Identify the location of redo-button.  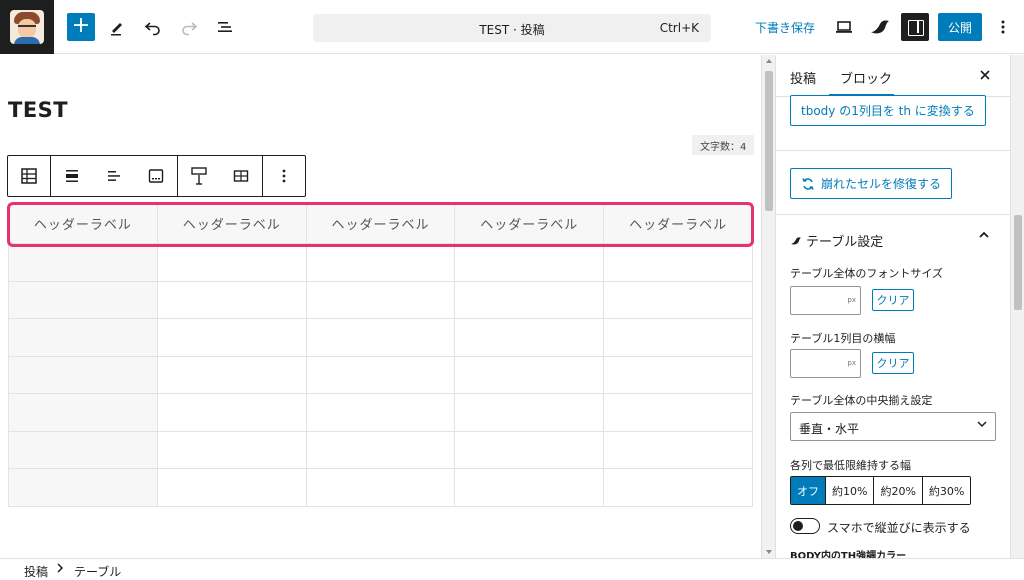
(189, 27).